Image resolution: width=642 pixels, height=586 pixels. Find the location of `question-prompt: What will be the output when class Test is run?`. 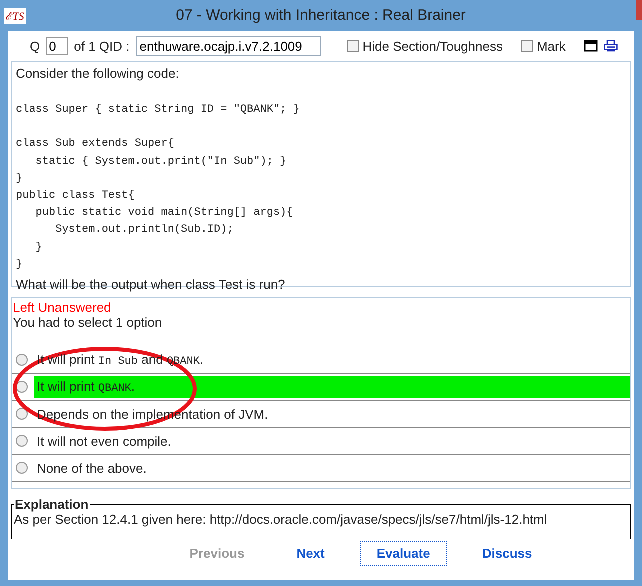

question-prompt: What will be the output when class Test is run? is located at coordinates (151, 284).